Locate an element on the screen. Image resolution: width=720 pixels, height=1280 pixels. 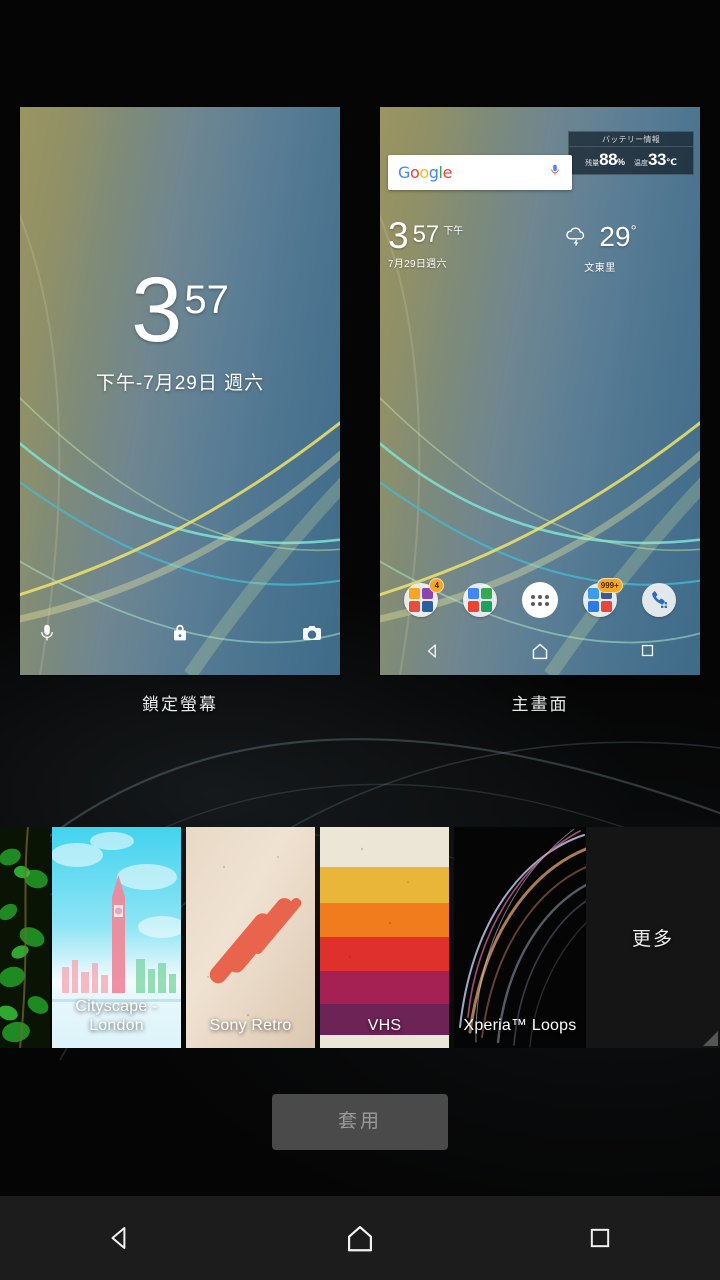
battery-info-widget: バッテリー情報 残量88% 温度33℃ is located at coordinates (631, 153).